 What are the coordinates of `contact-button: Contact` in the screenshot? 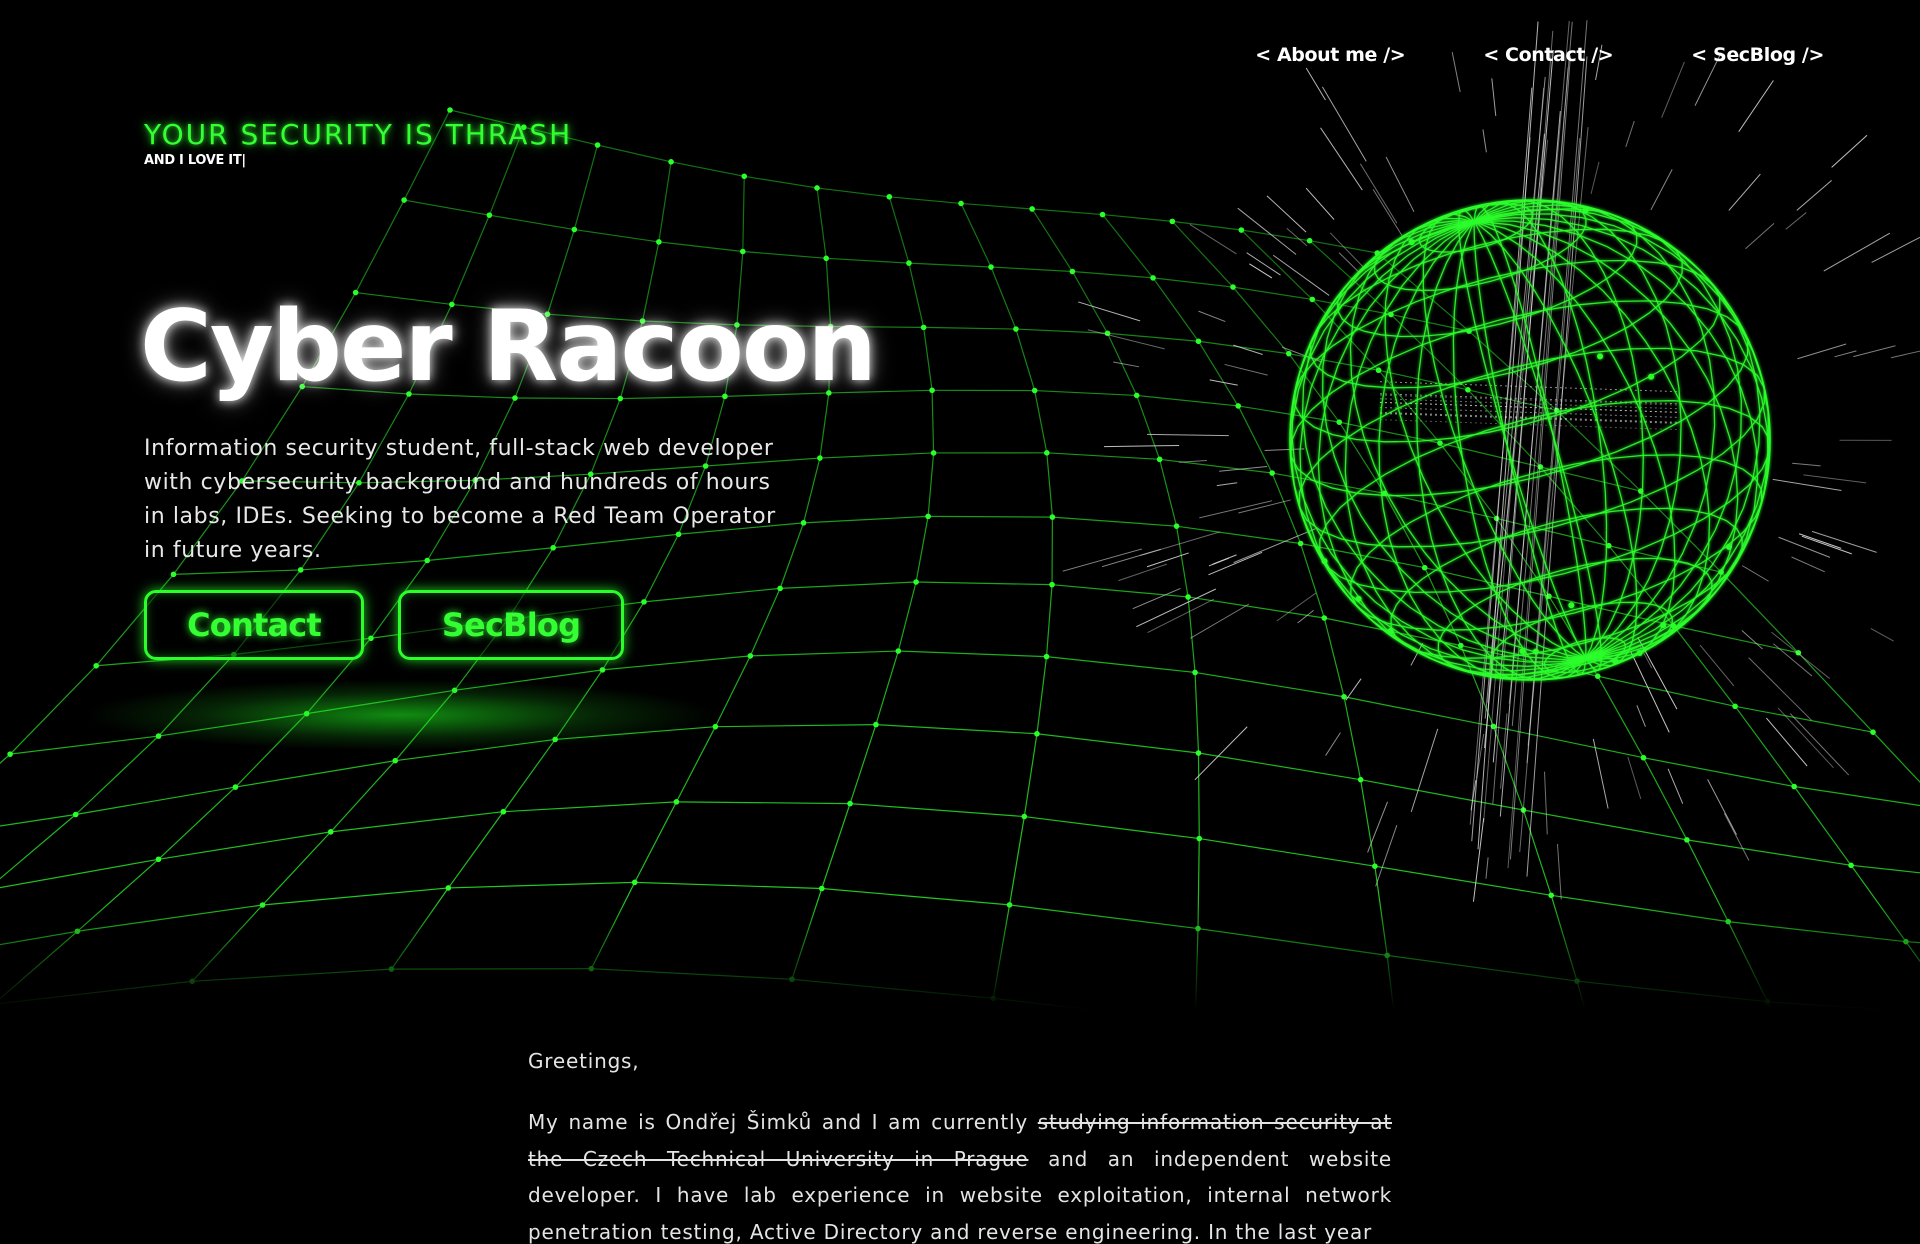 It's located at (254, 625).